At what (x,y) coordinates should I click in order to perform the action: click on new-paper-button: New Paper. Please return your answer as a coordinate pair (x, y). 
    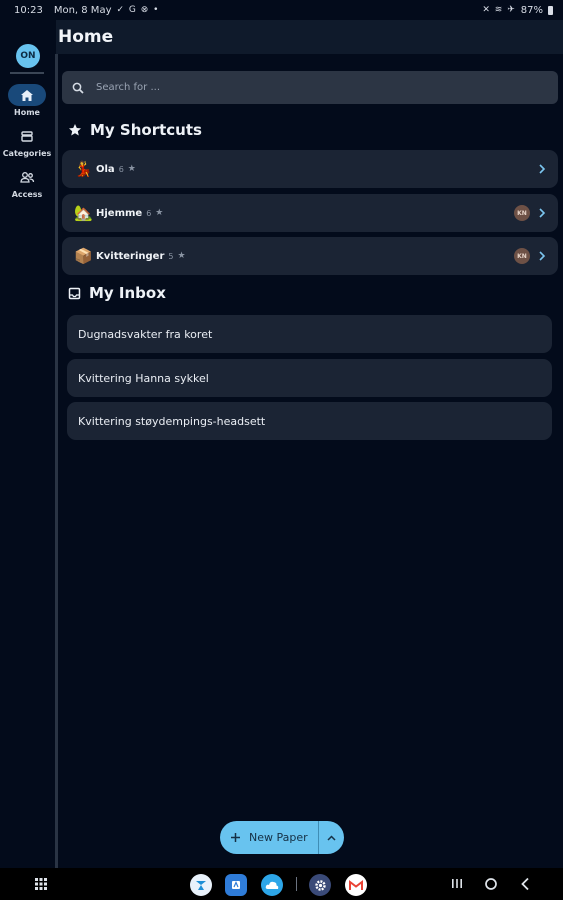
    Looking at the image, I should click on (269, 837).